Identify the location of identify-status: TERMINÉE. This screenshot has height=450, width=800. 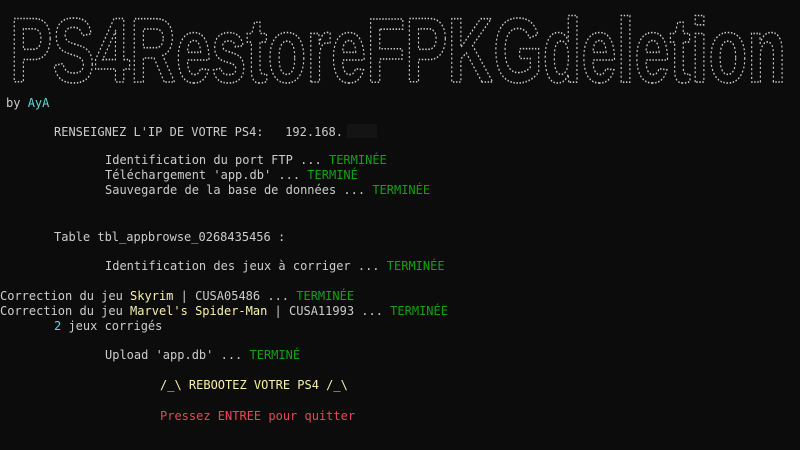
(415, 266).